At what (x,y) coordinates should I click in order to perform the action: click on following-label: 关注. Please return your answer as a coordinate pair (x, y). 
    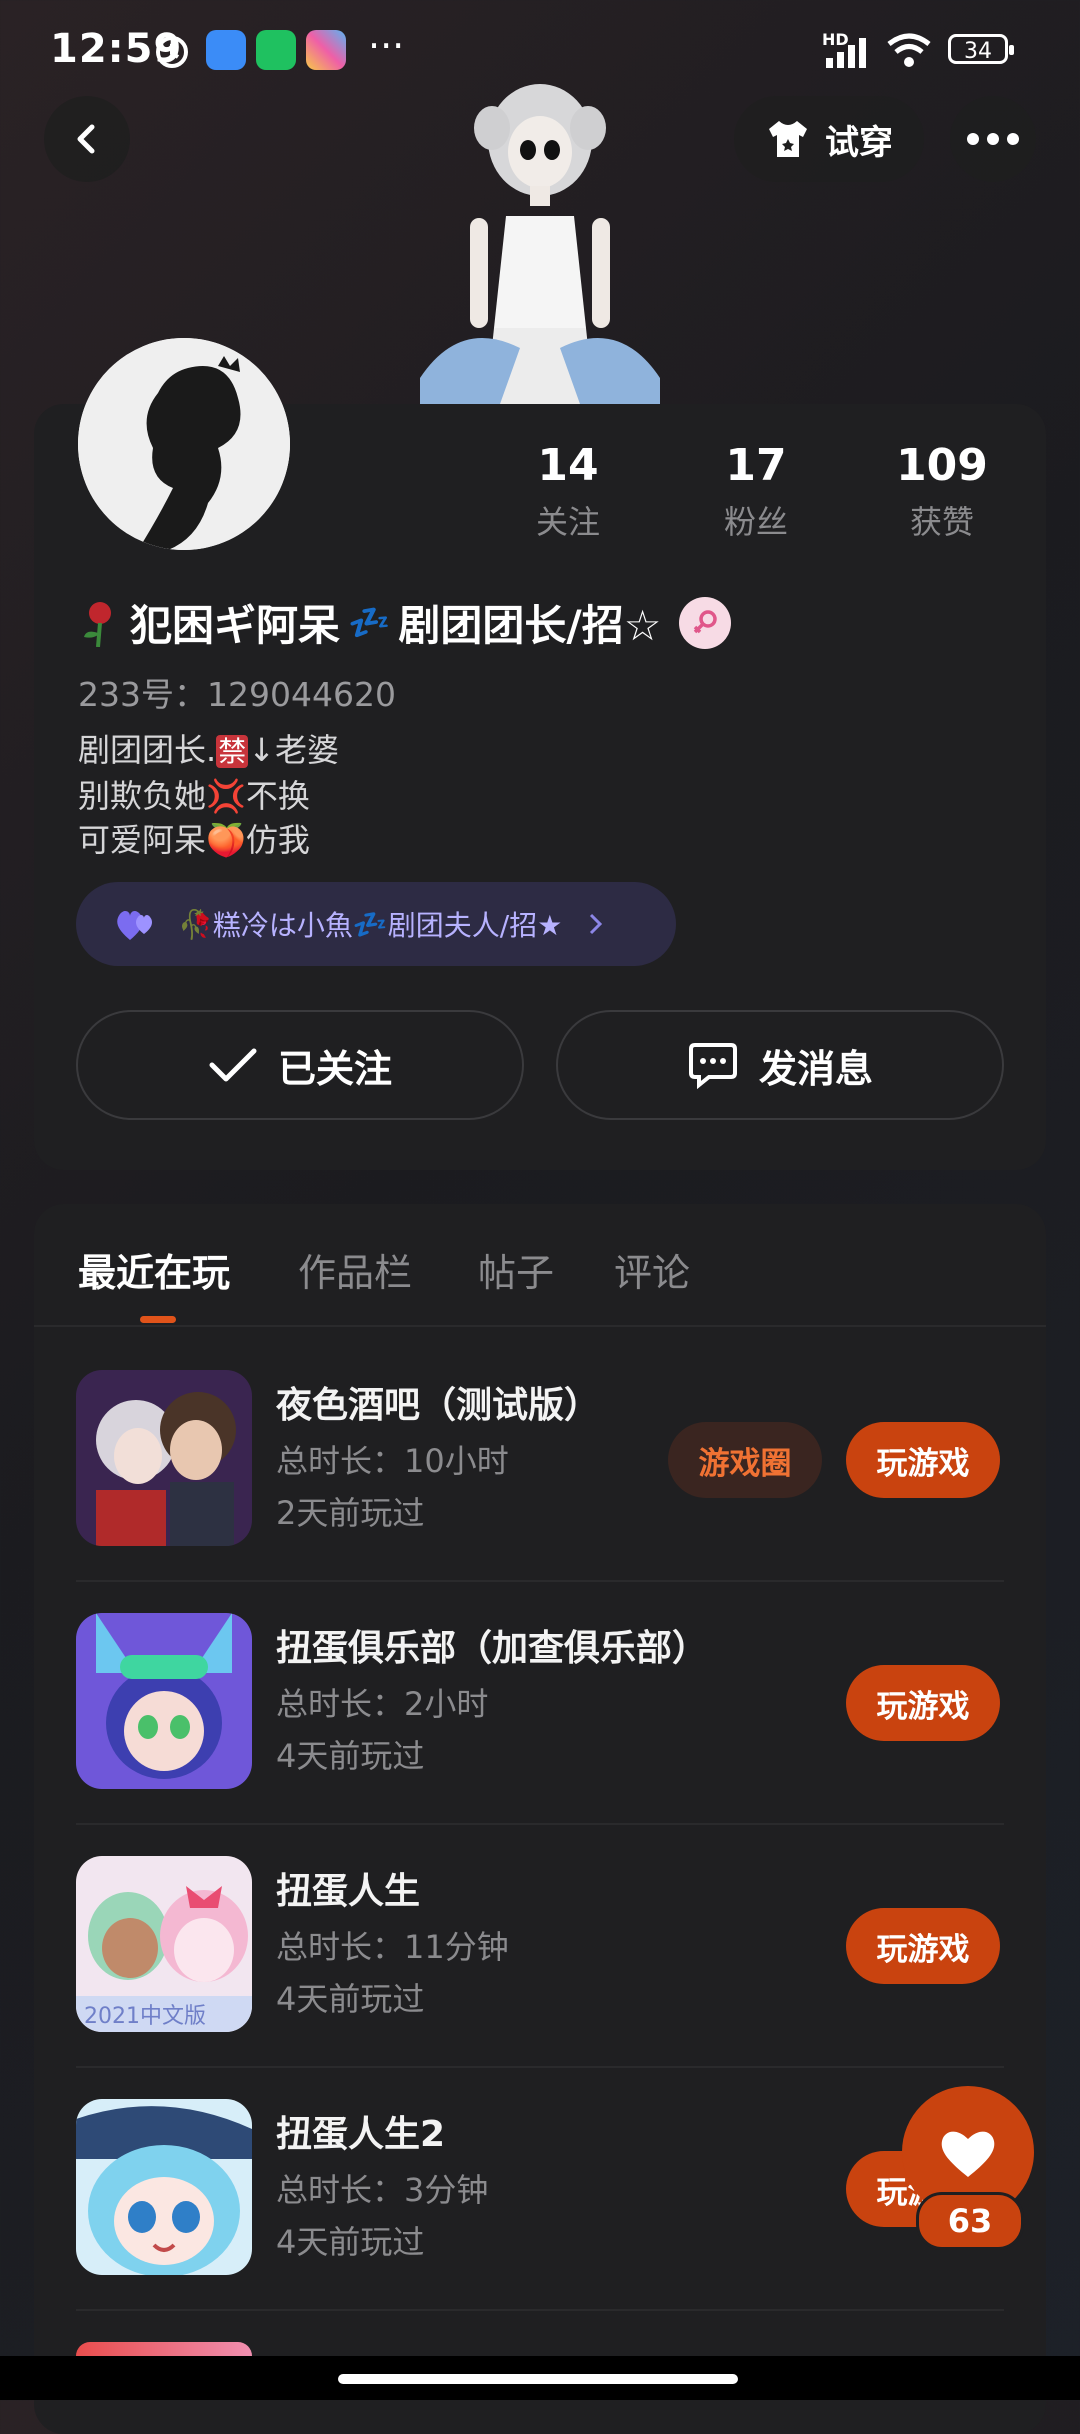
    Looking at the image, I should click on (567, 522).